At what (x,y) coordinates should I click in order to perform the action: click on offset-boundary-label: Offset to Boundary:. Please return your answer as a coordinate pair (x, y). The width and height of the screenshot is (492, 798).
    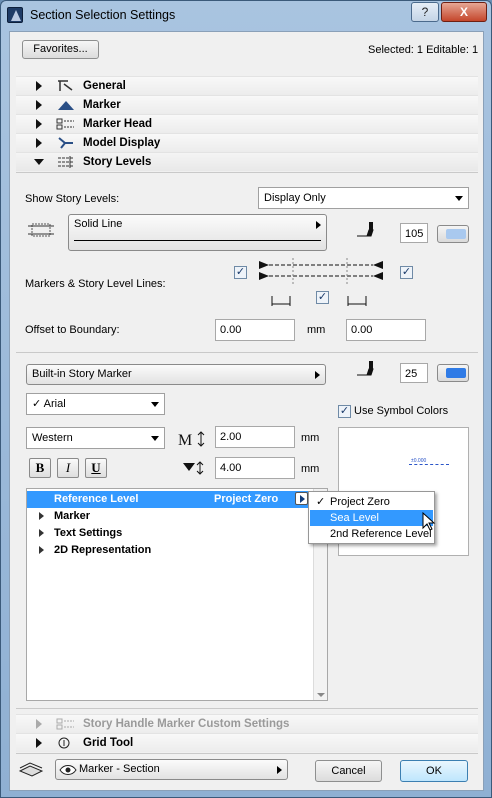
    Looking at the image, I should click on (72, 330).